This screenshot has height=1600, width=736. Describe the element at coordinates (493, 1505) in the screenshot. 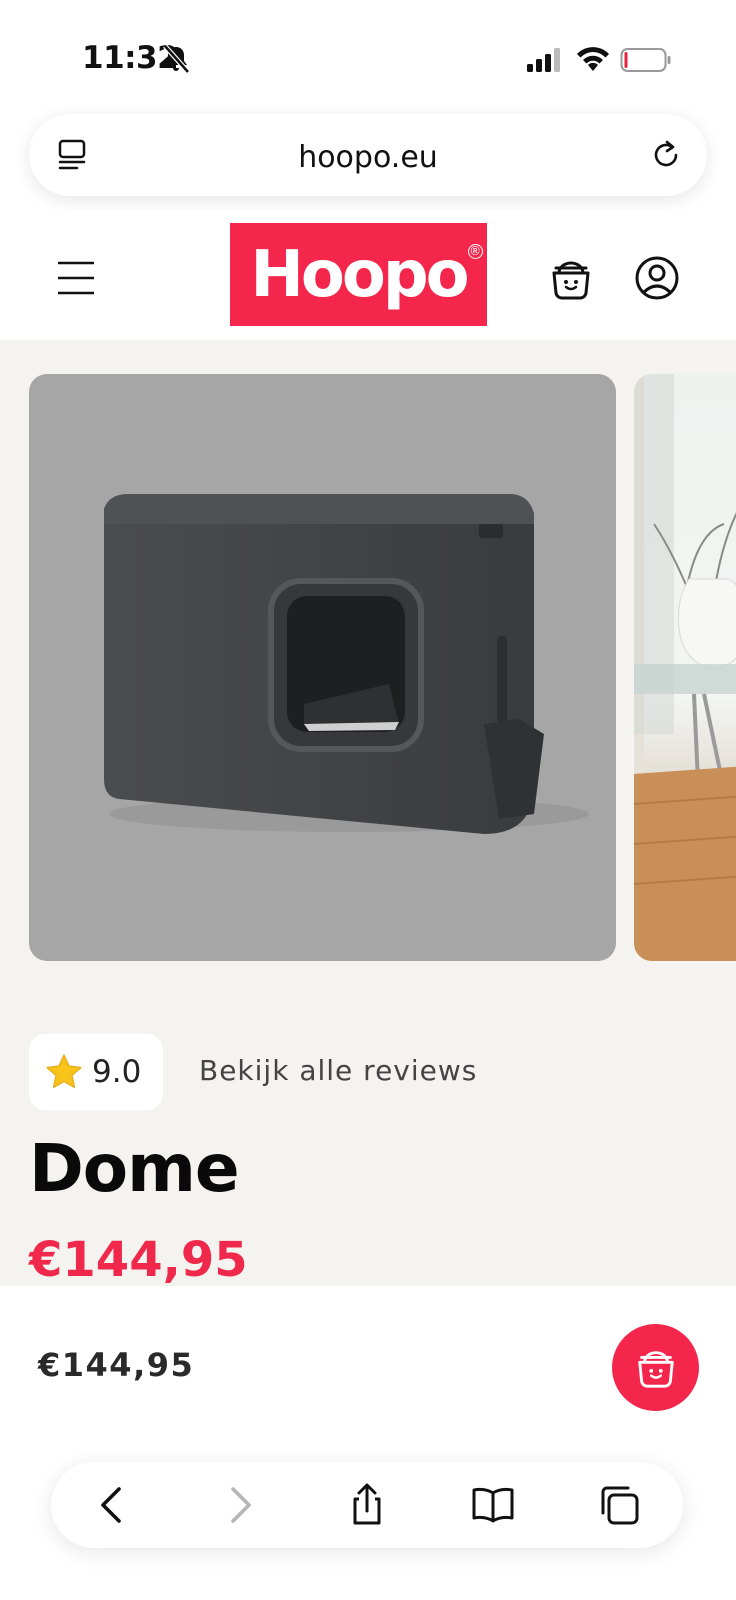

I see `bookmarks-icon` at that location.